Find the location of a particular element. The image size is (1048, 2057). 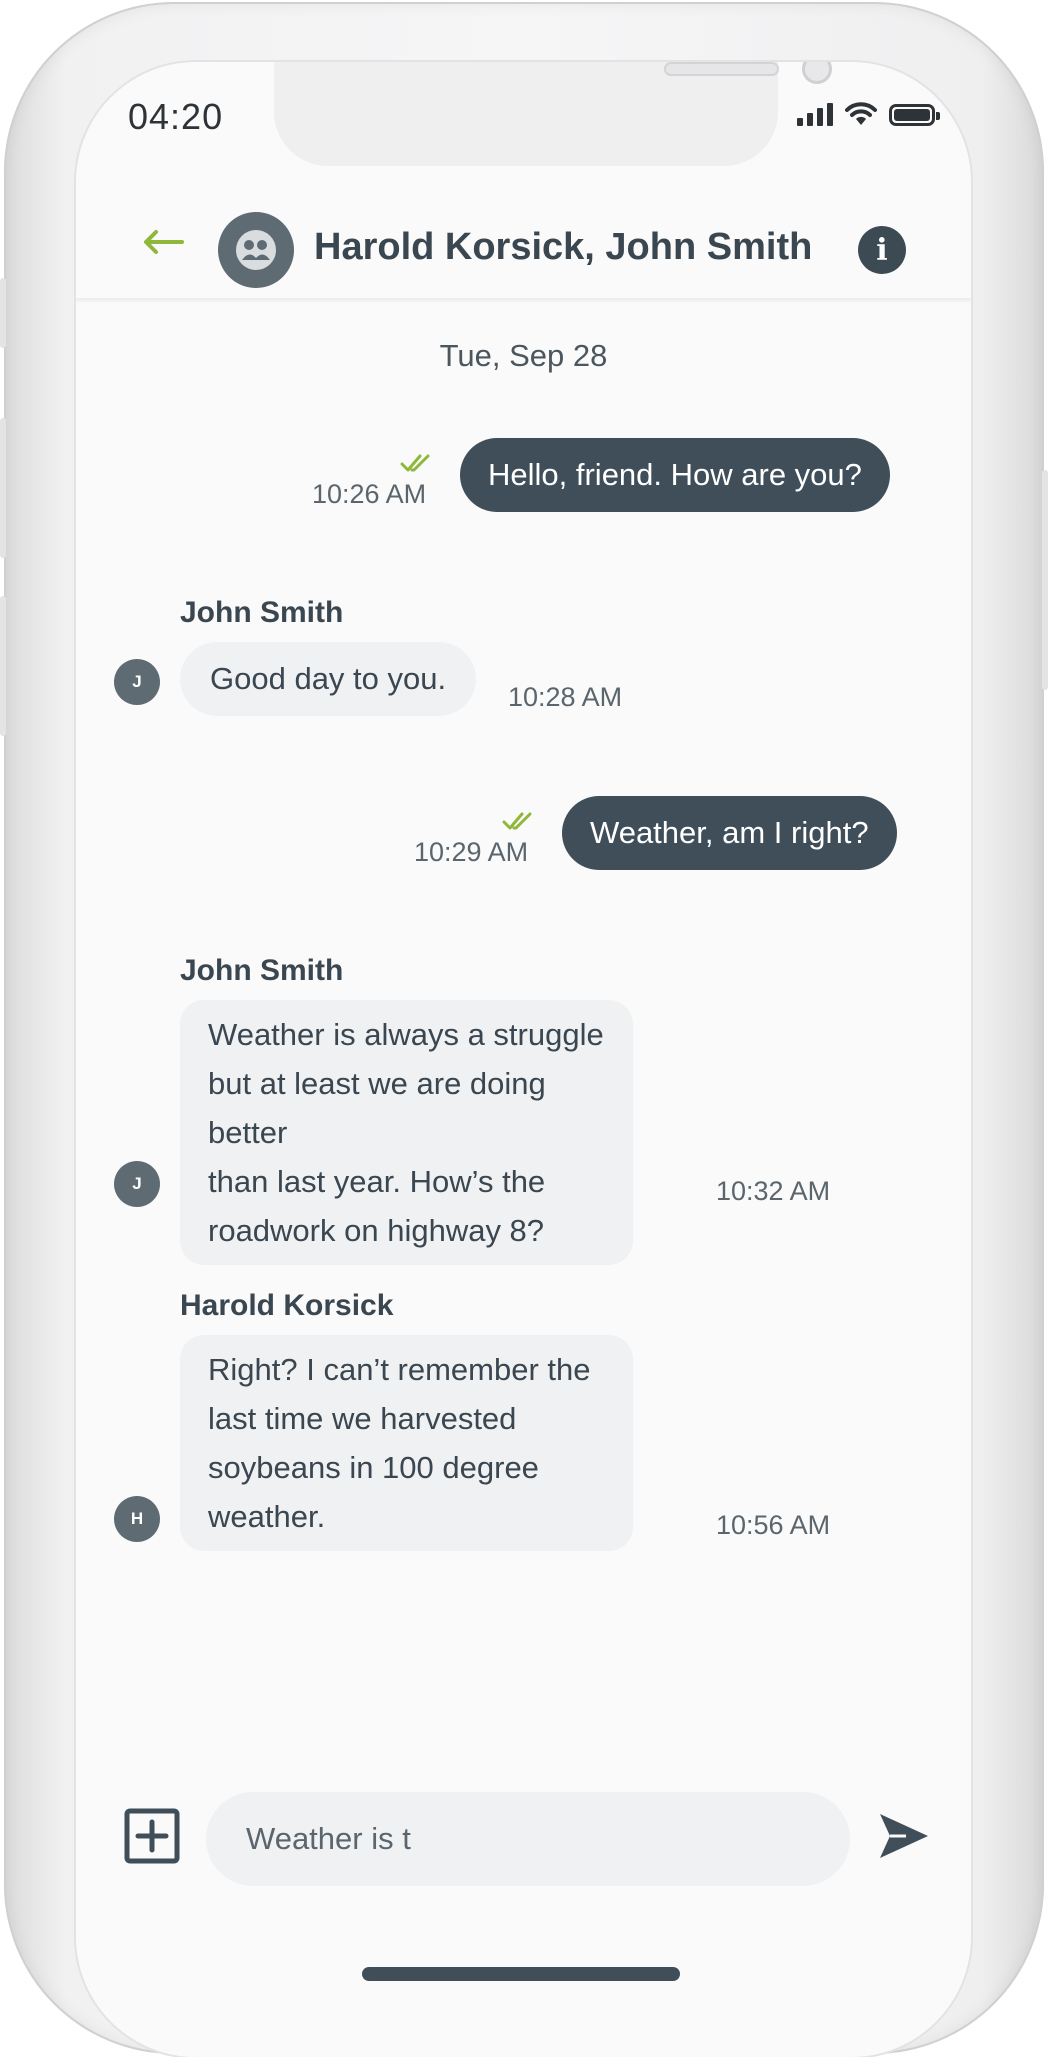

message-line: soybeans in 100 degree is located at coordinates (373, 1467).